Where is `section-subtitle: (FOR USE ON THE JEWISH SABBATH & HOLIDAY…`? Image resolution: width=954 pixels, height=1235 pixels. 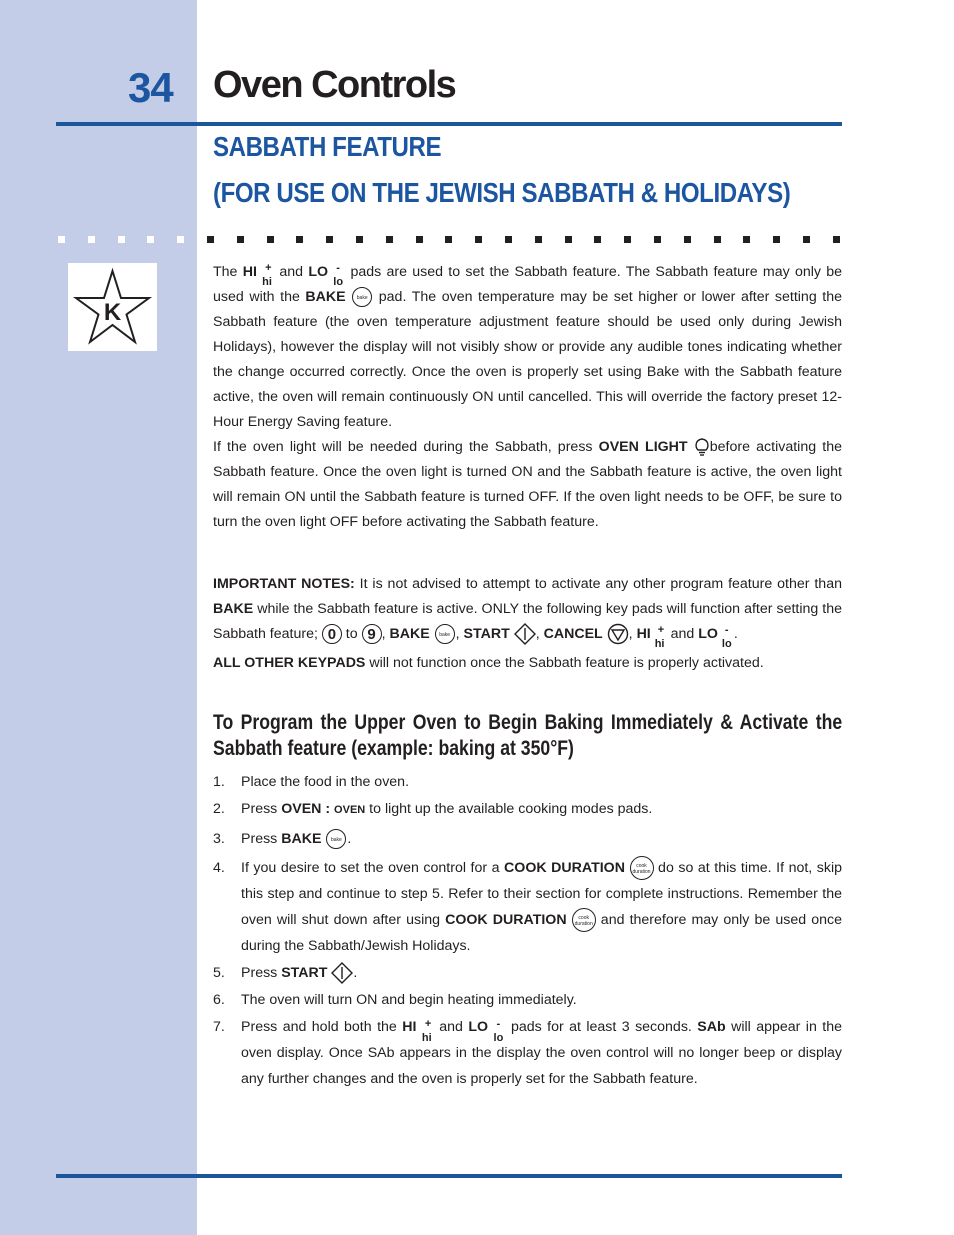
section-subtitle: (FOR USE ON THE JEWISH SABBATH & HOLIDAY… is located at coordinates (502, 192).